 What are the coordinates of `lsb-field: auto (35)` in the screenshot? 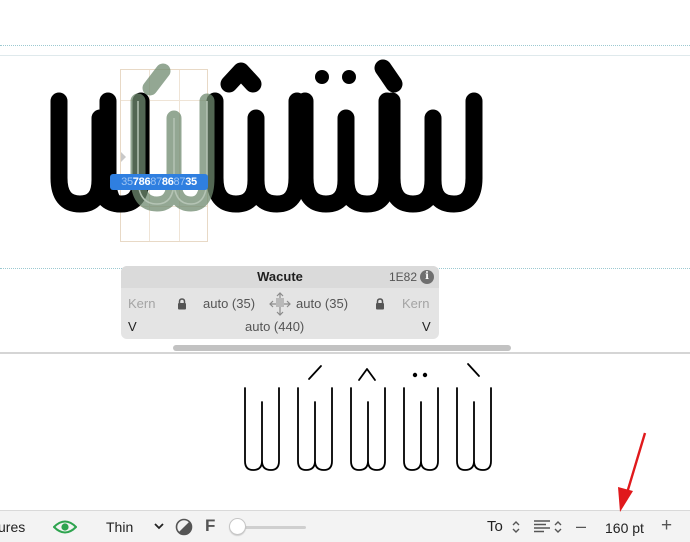 It's located at (229, 303).